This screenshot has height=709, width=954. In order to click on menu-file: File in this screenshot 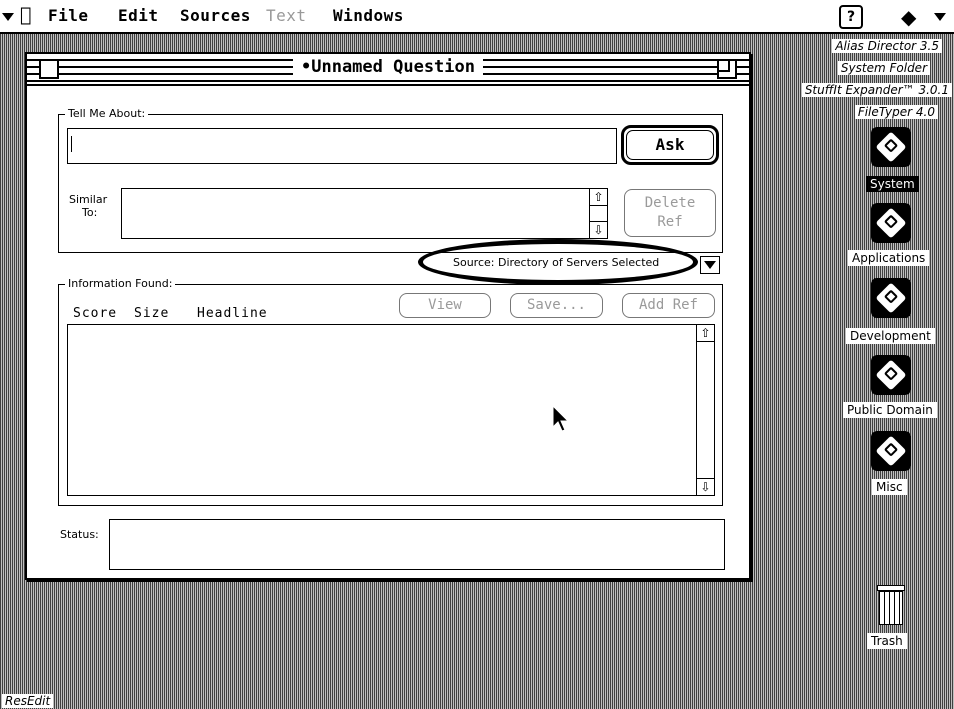, I will do `click(68, 15)`.